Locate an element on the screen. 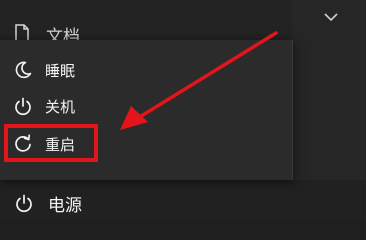  restart-highlight-box is located at coordinates (51, 143).